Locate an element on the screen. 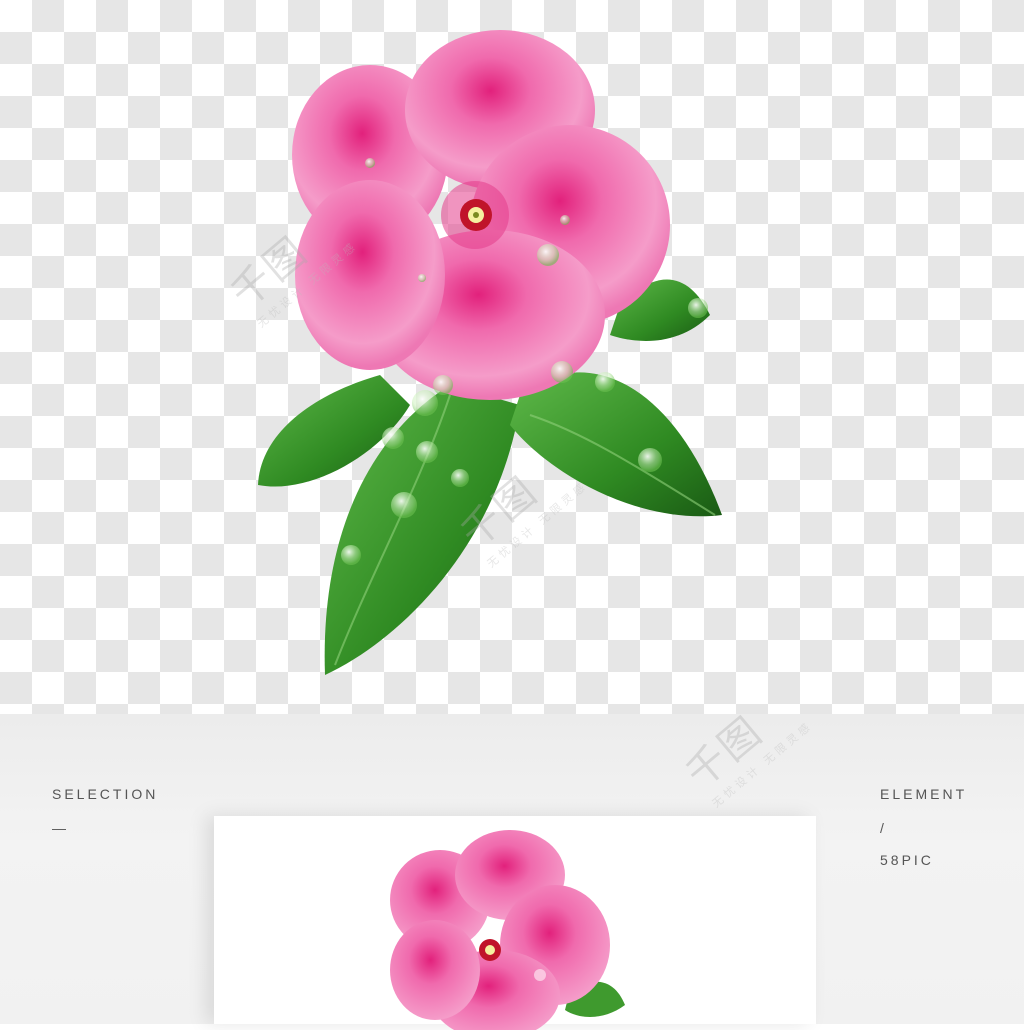  selection-dash: — is located at coordinates (60, 828).